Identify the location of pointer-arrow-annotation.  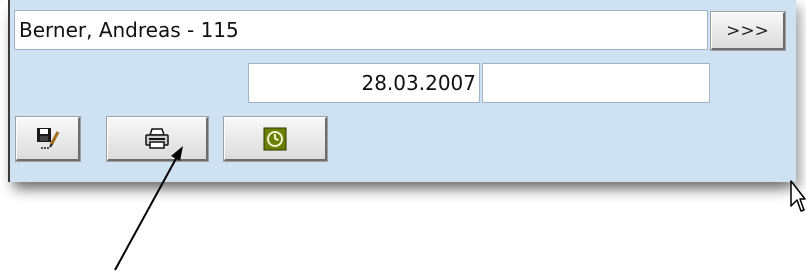
(148, 208).